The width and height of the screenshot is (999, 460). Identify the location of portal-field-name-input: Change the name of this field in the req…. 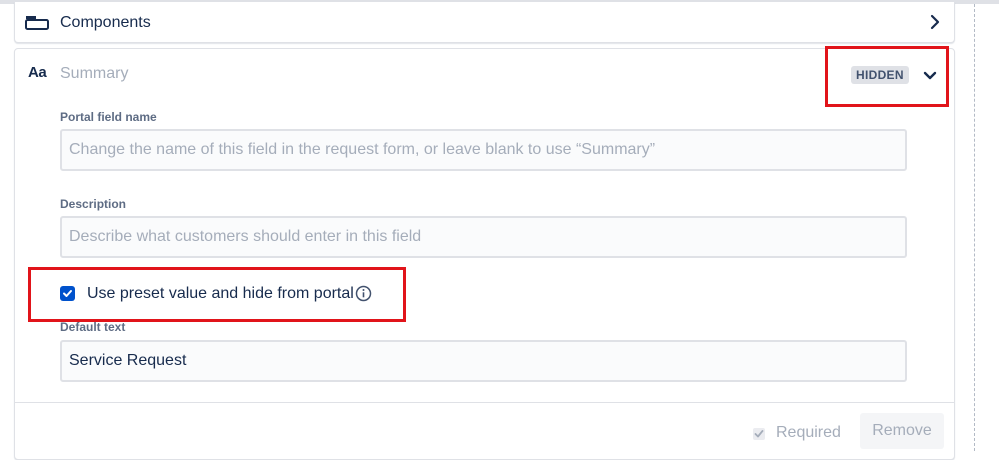
(483, 150).